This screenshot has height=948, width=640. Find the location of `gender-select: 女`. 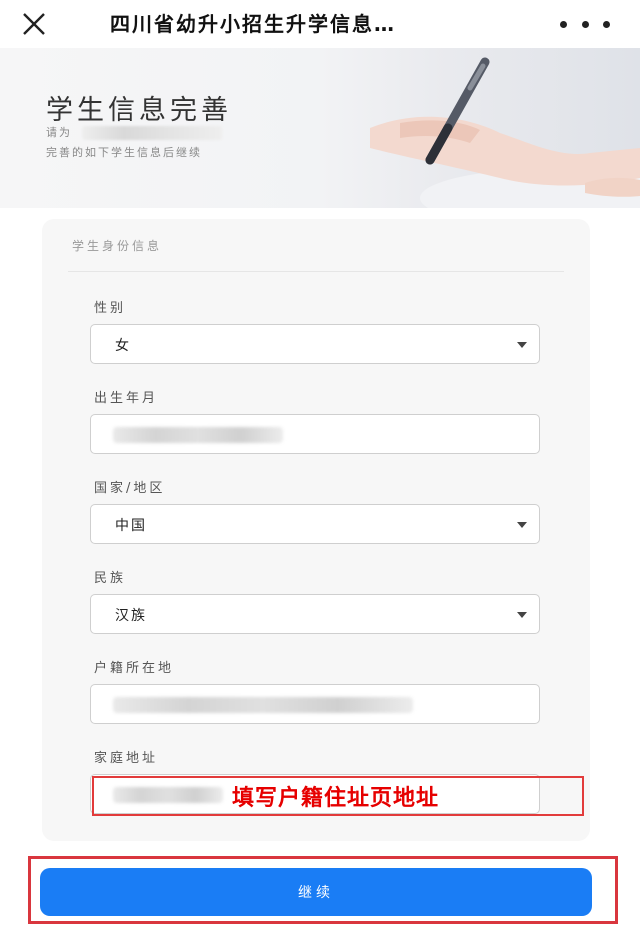

gender-select: 女 is located at coordinates (315, 344).